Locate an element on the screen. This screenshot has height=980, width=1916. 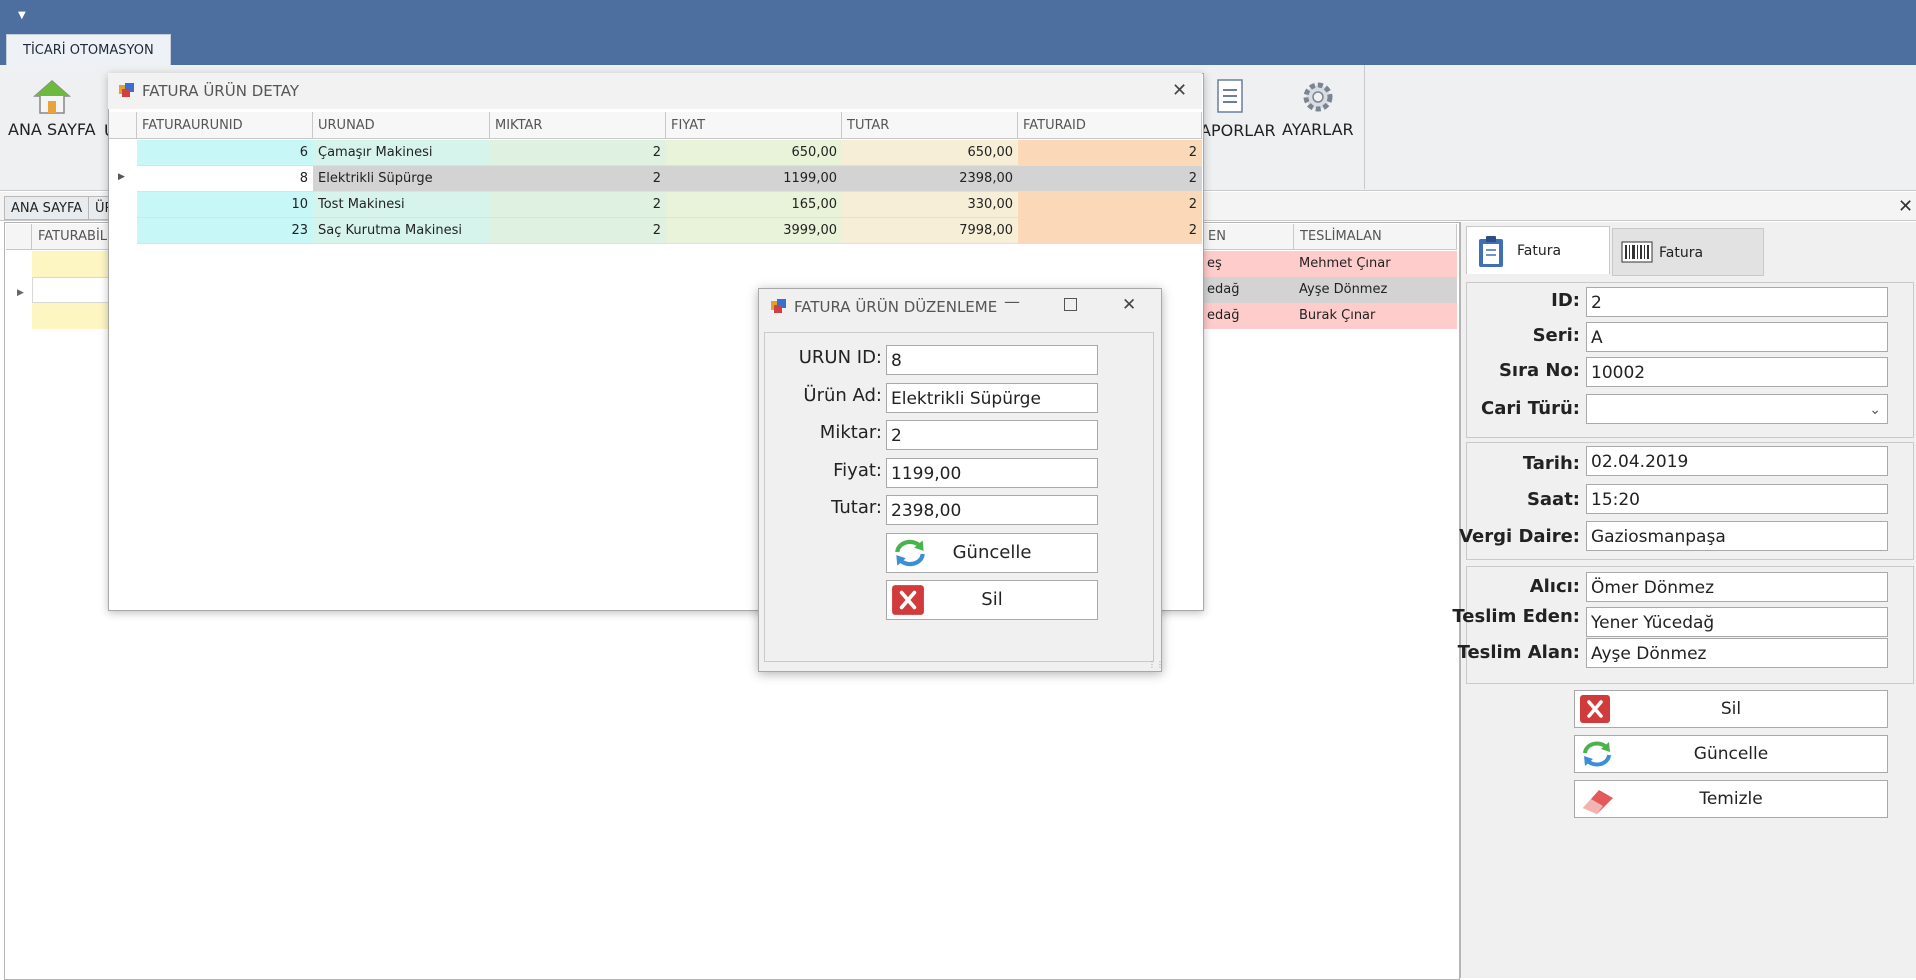
clipboard-icon is located at coordinates (1491, 251).